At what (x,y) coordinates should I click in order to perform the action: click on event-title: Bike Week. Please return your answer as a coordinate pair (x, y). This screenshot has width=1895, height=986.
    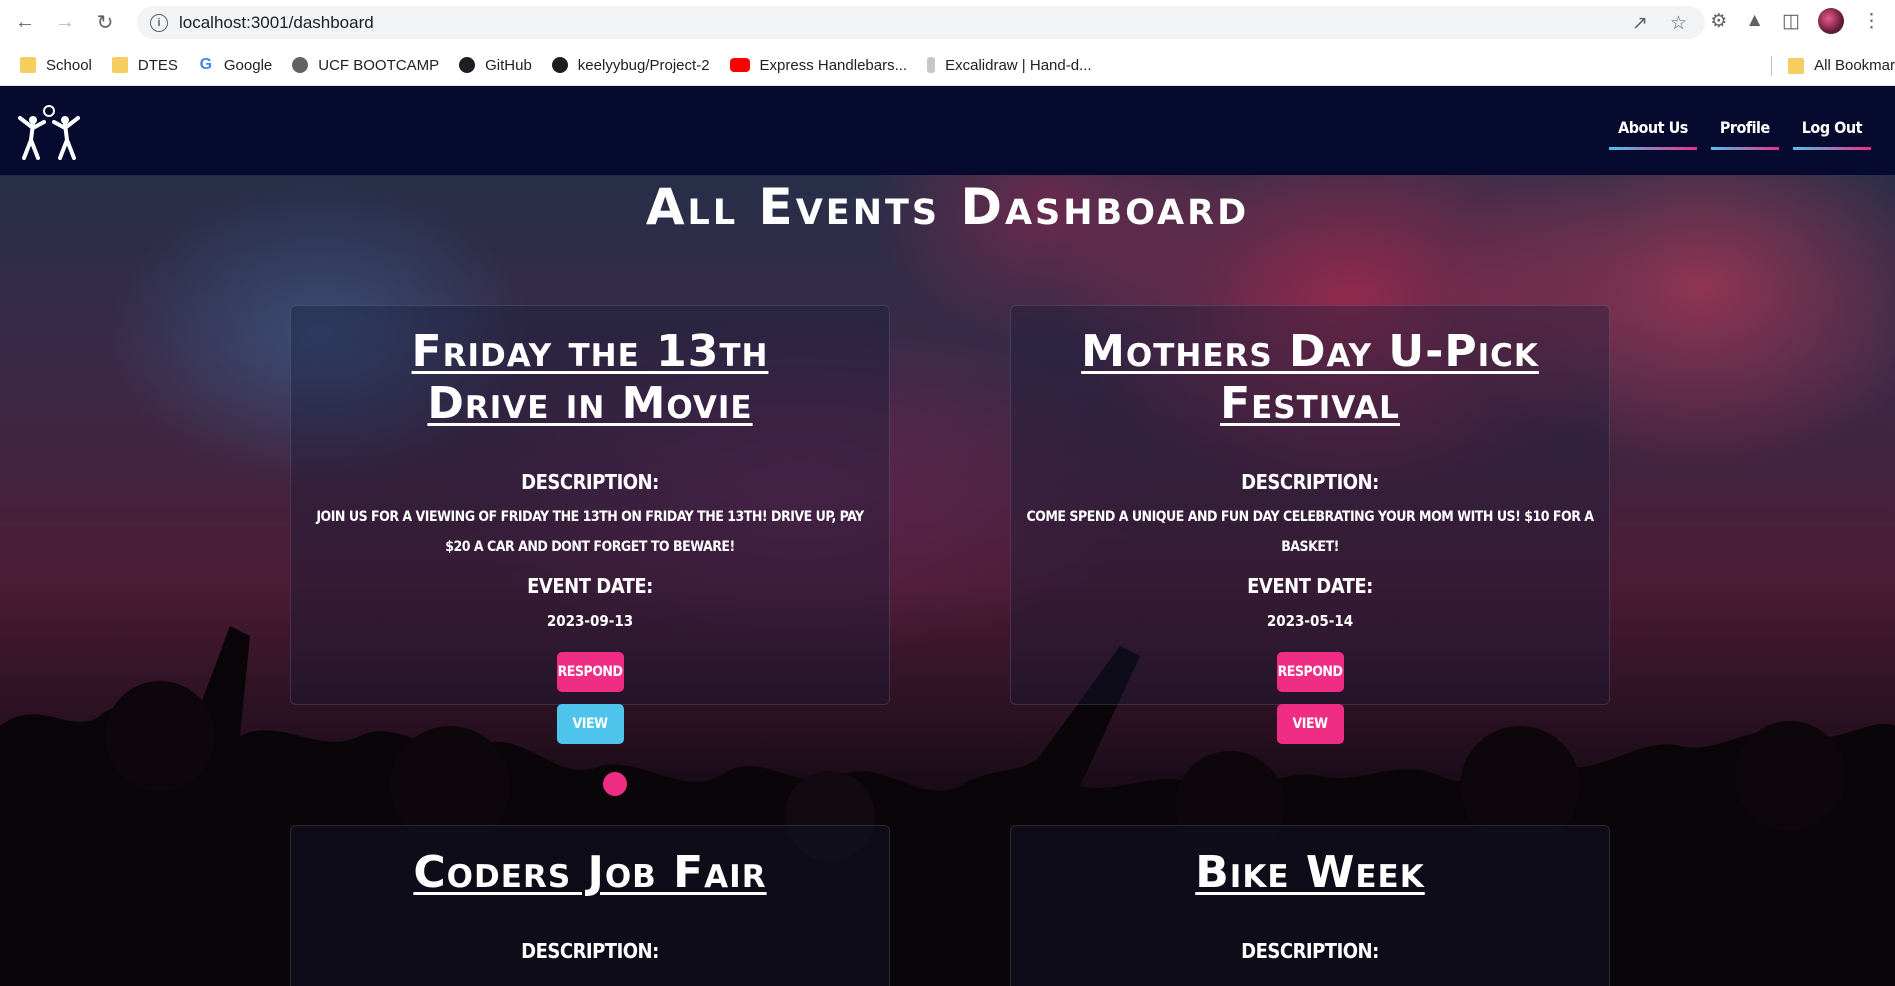
    Looking at the image, I should click on (1310, 873).